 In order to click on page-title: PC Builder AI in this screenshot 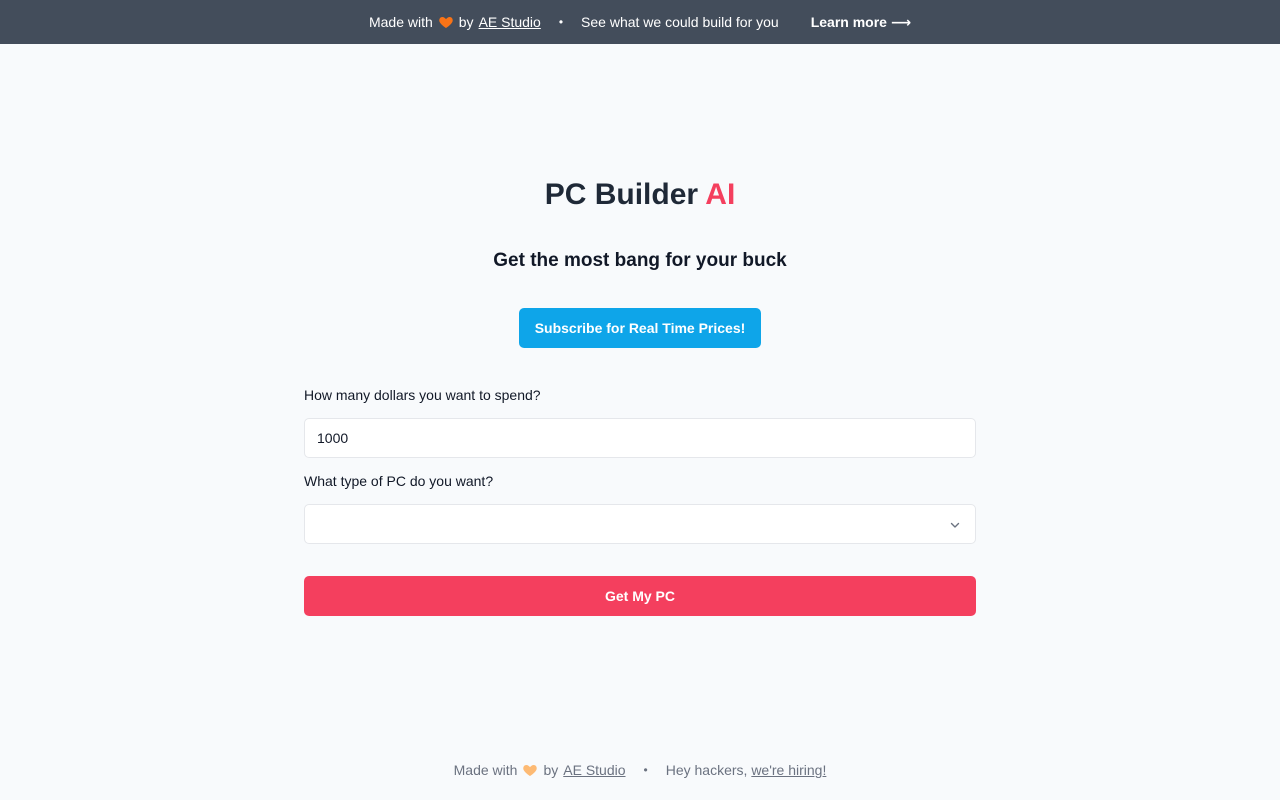, I will do `click(640, 195)`.